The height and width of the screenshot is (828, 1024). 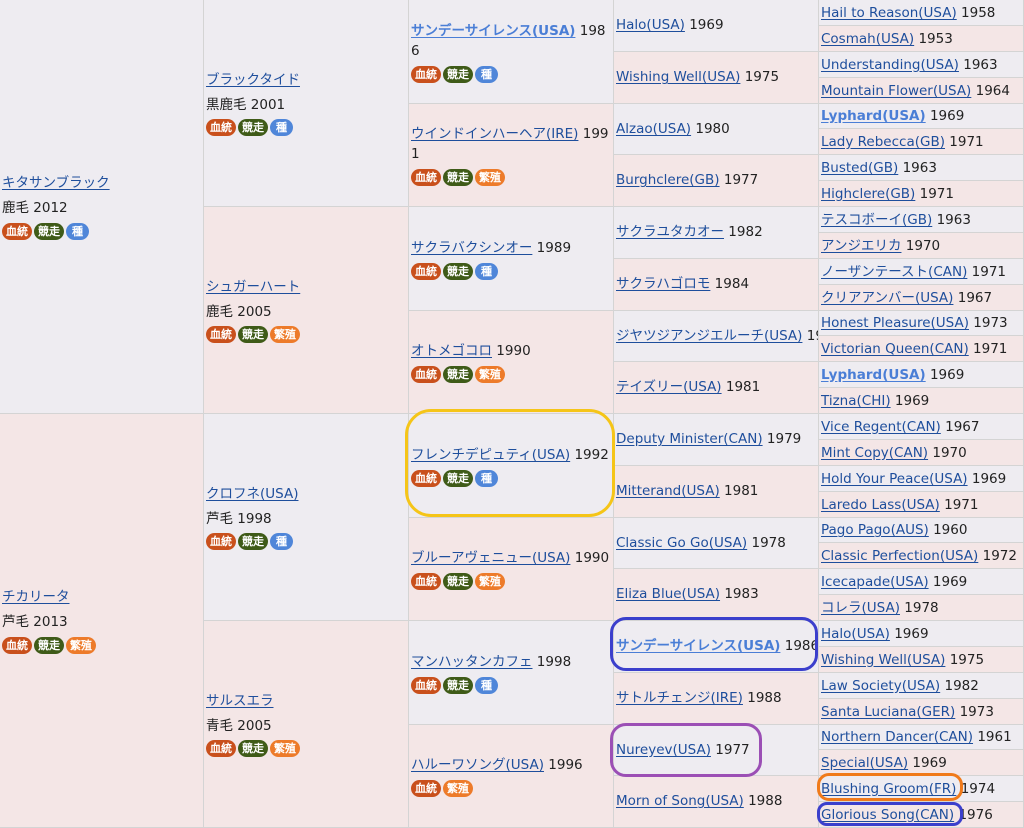 What do you see at coordinates (887, 298) in the screenshot?
I see `horse-link: クリアアンバー(USA)` at bounding box center [887, 298].